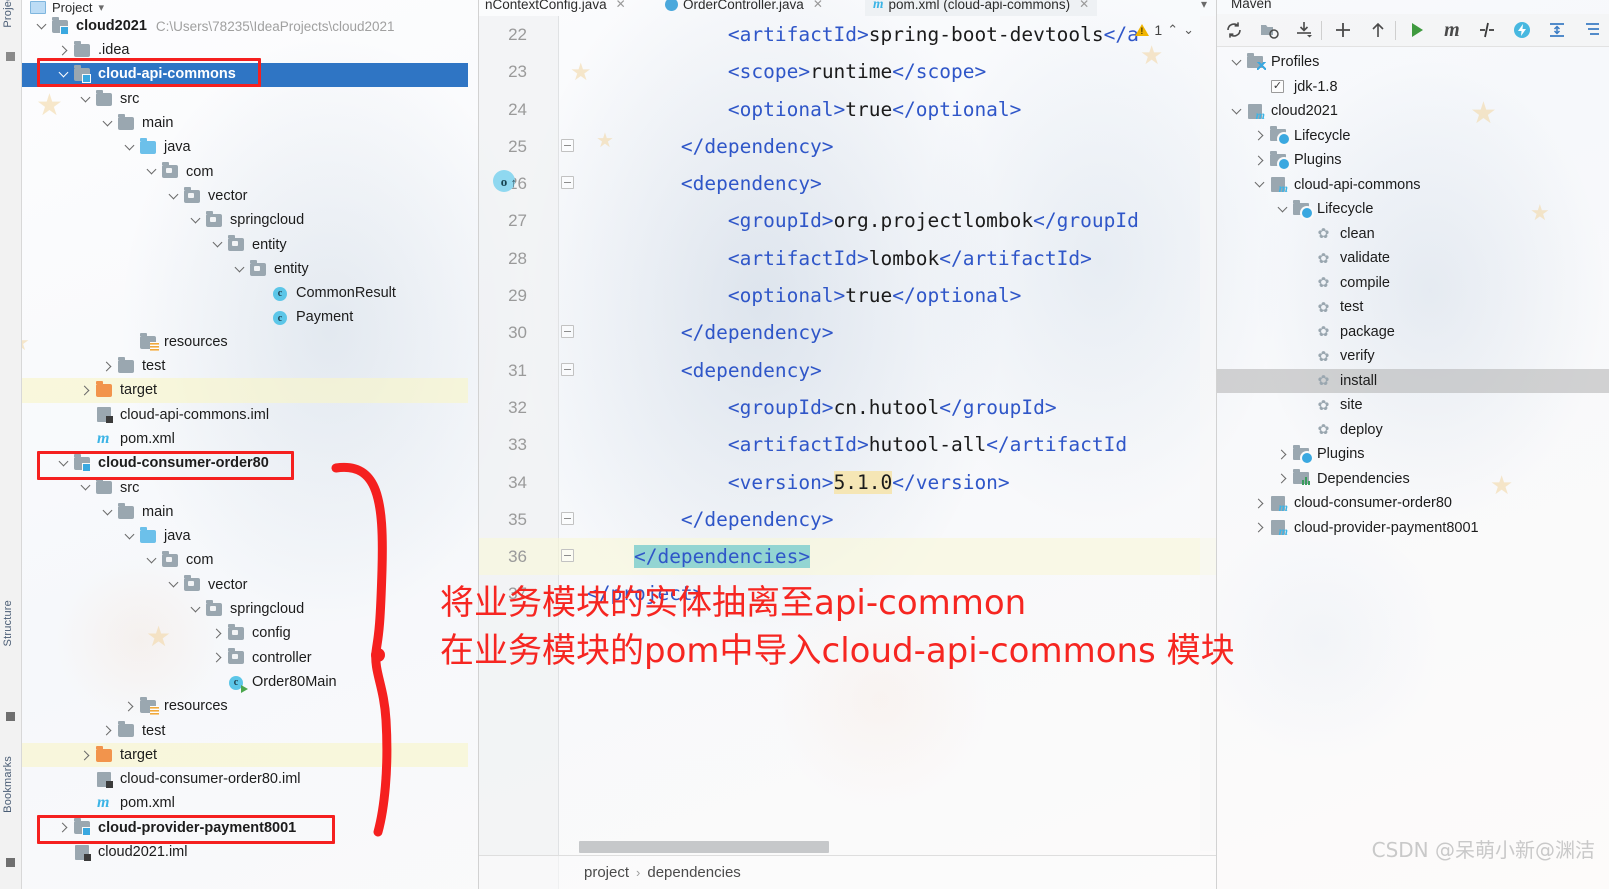 The width and height of the screenshot is (1609, 889). What do you see at coordinates (1413, 356) in the screenshot?
I see `maven-tree-row: ✿ verify` at bounding box center [1413, 356].